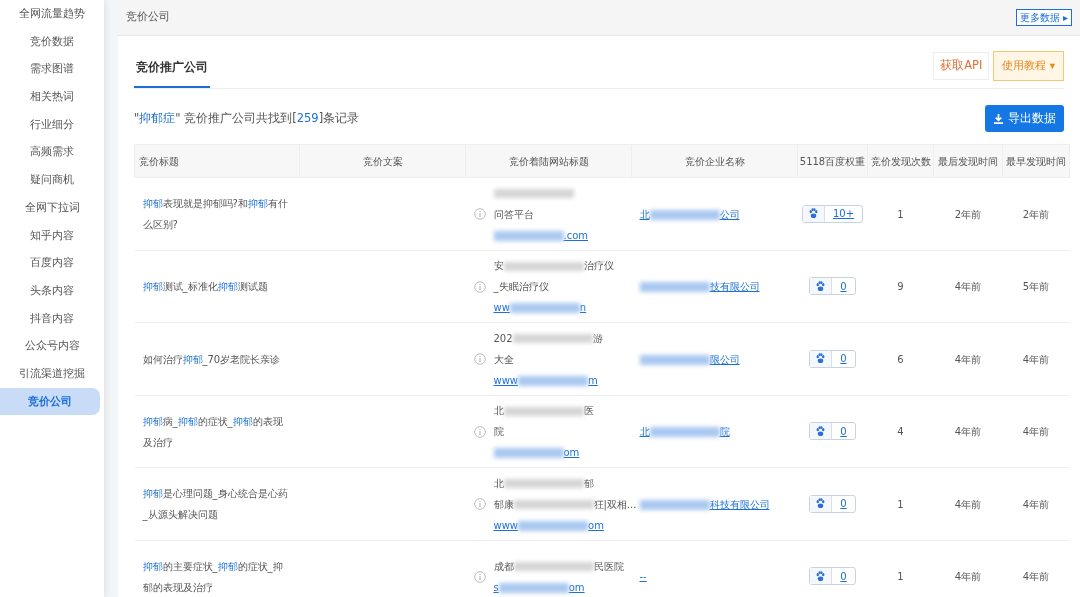 The width and height of the screenshot is (1080, 597). Describe the element at coordinates (998, 119) in the screenshot. I see `download-icon` at that location.